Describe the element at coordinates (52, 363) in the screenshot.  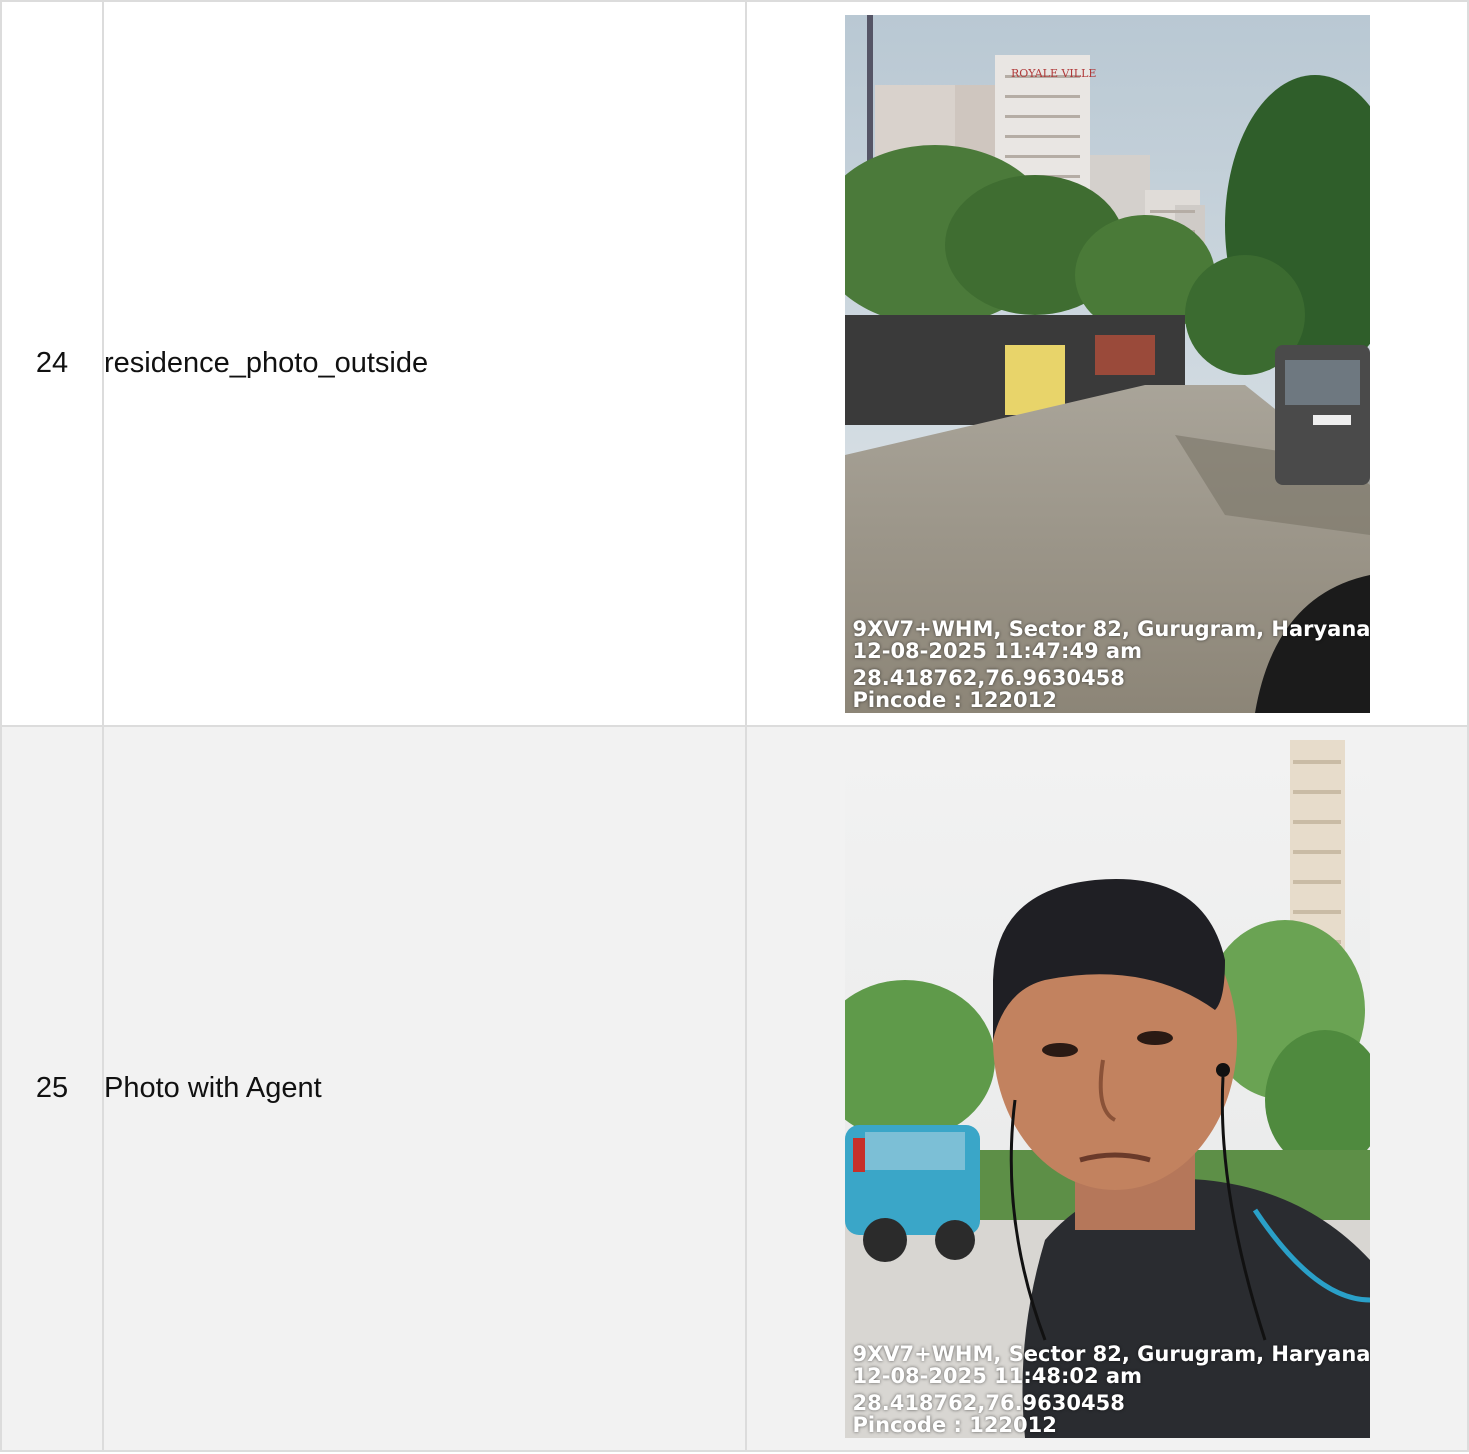
I see `row-number: 24` at that location.